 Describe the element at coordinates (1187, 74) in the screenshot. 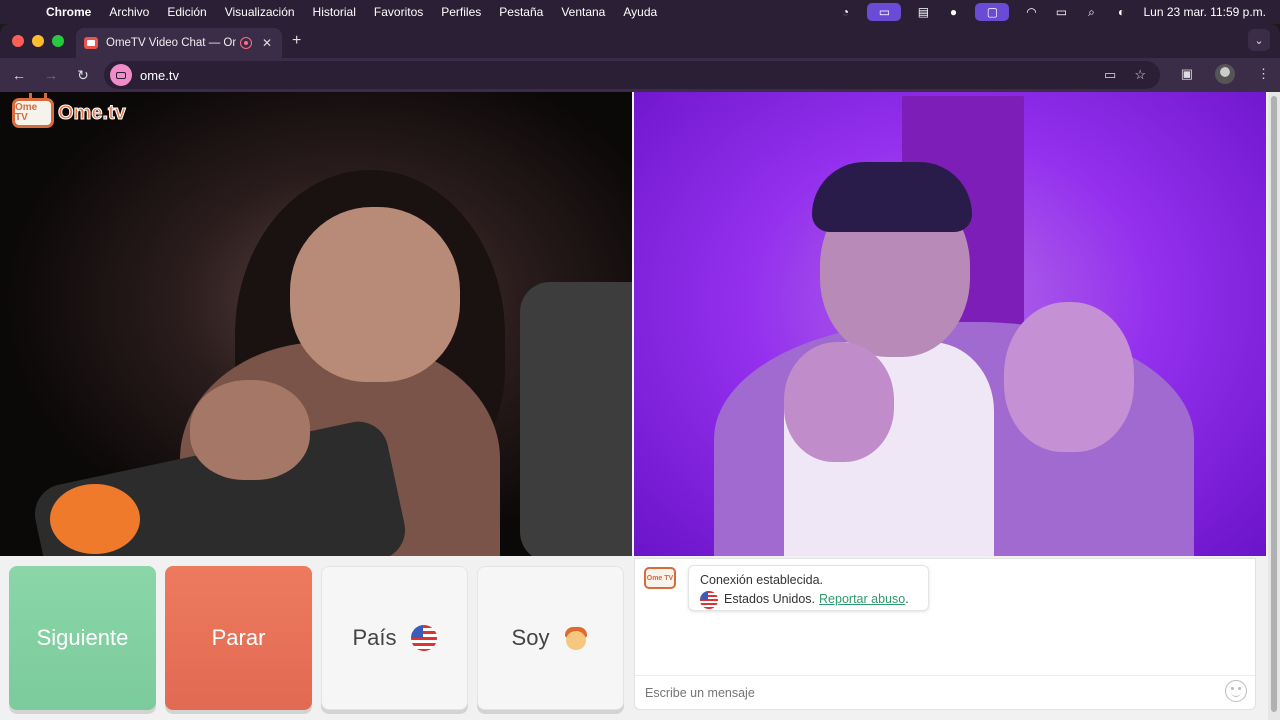

I see `extensions-icon: ▣` at that location.